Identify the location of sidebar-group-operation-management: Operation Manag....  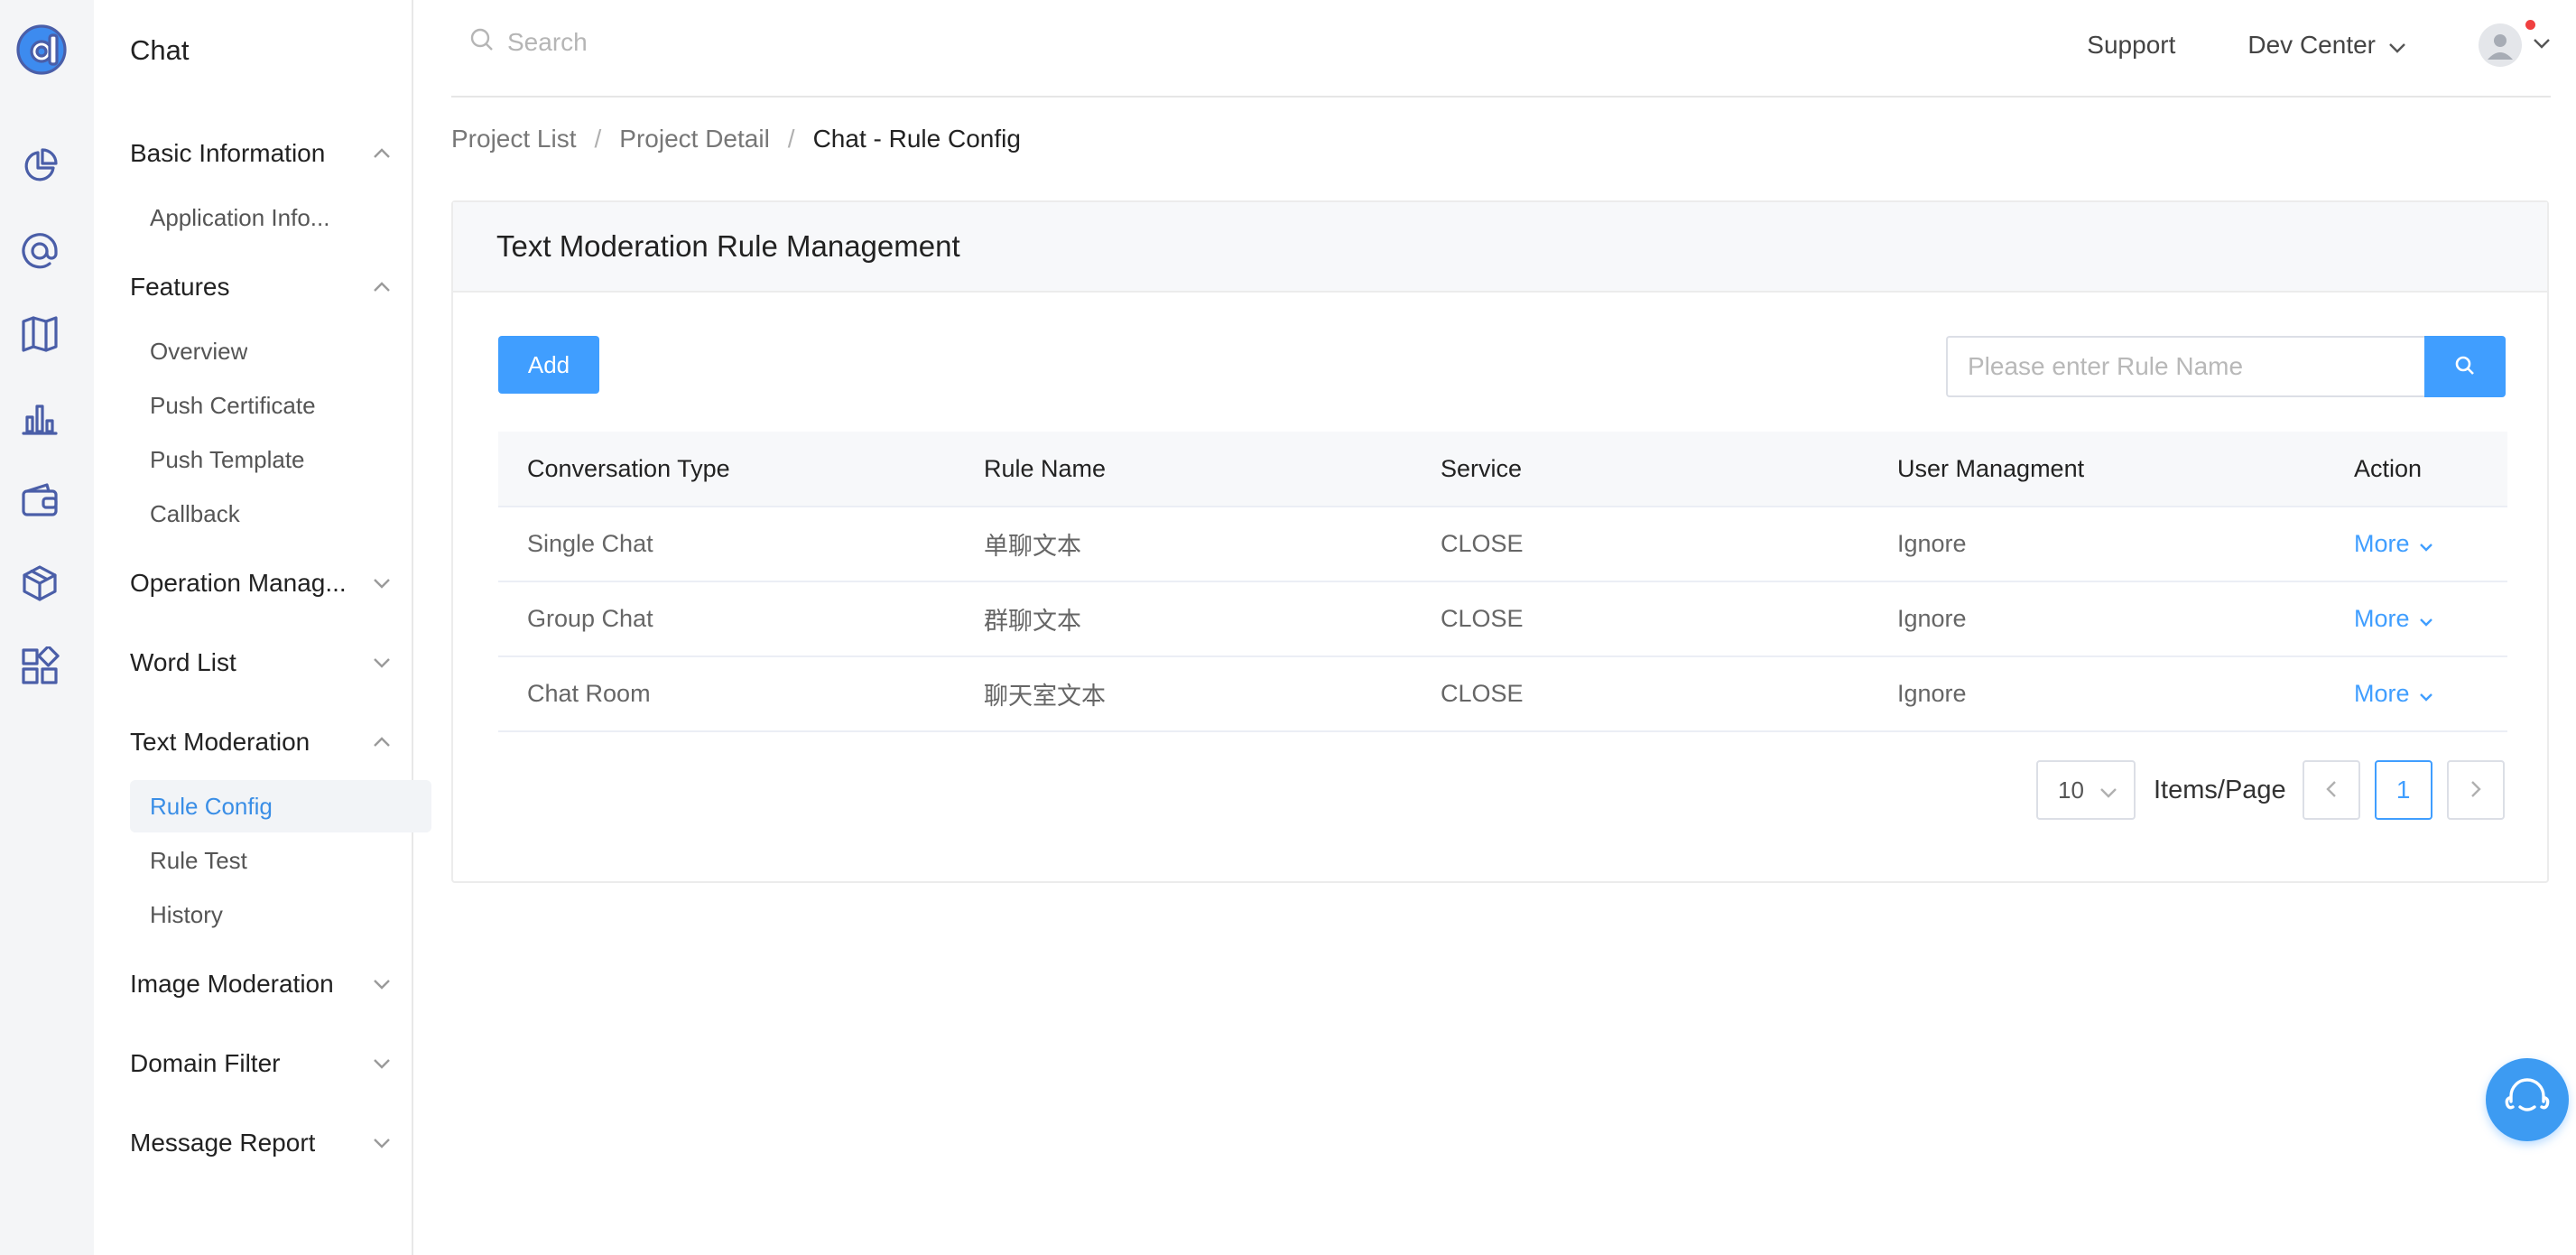
(261, 583).